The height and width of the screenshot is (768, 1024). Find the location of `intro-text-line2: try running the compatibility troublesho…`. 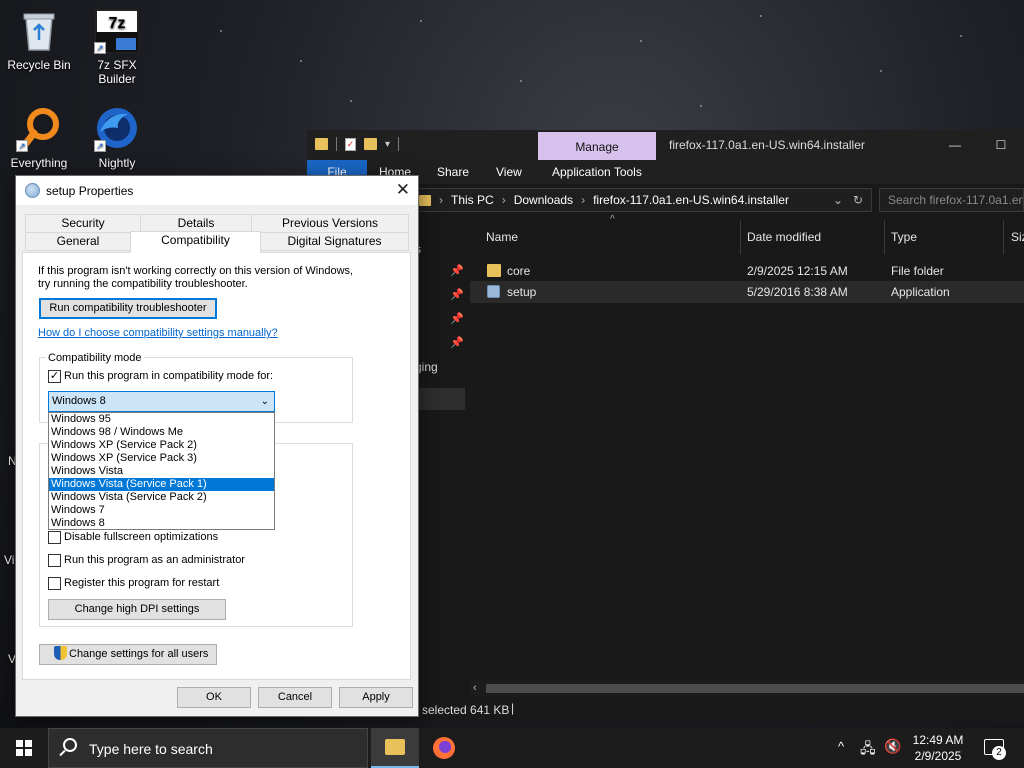

intro-text-line2: try running the compatibility troublesho… is located at coordinates (143, 284).